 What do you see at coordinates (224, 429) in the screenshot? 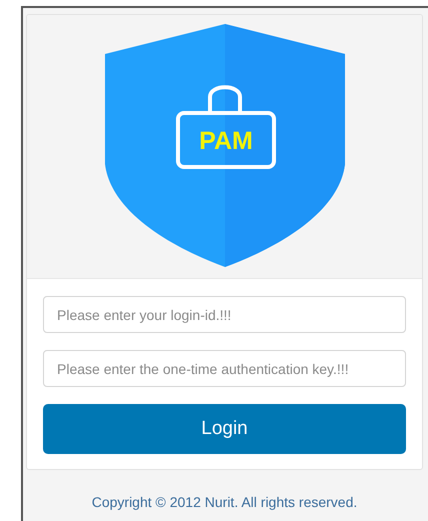
I see `login-button: Login` at bounding box center [224, 429].